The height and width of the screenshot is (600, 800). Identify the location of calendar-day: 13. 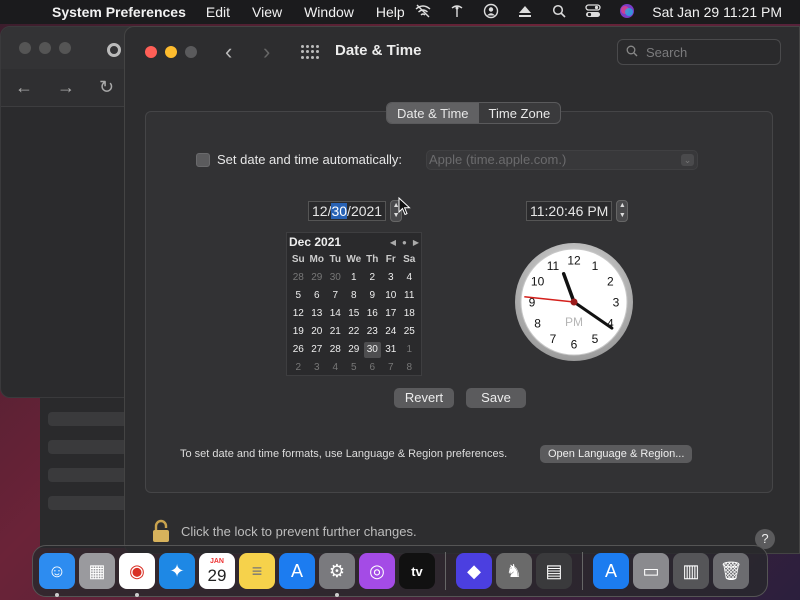
(316, 314).